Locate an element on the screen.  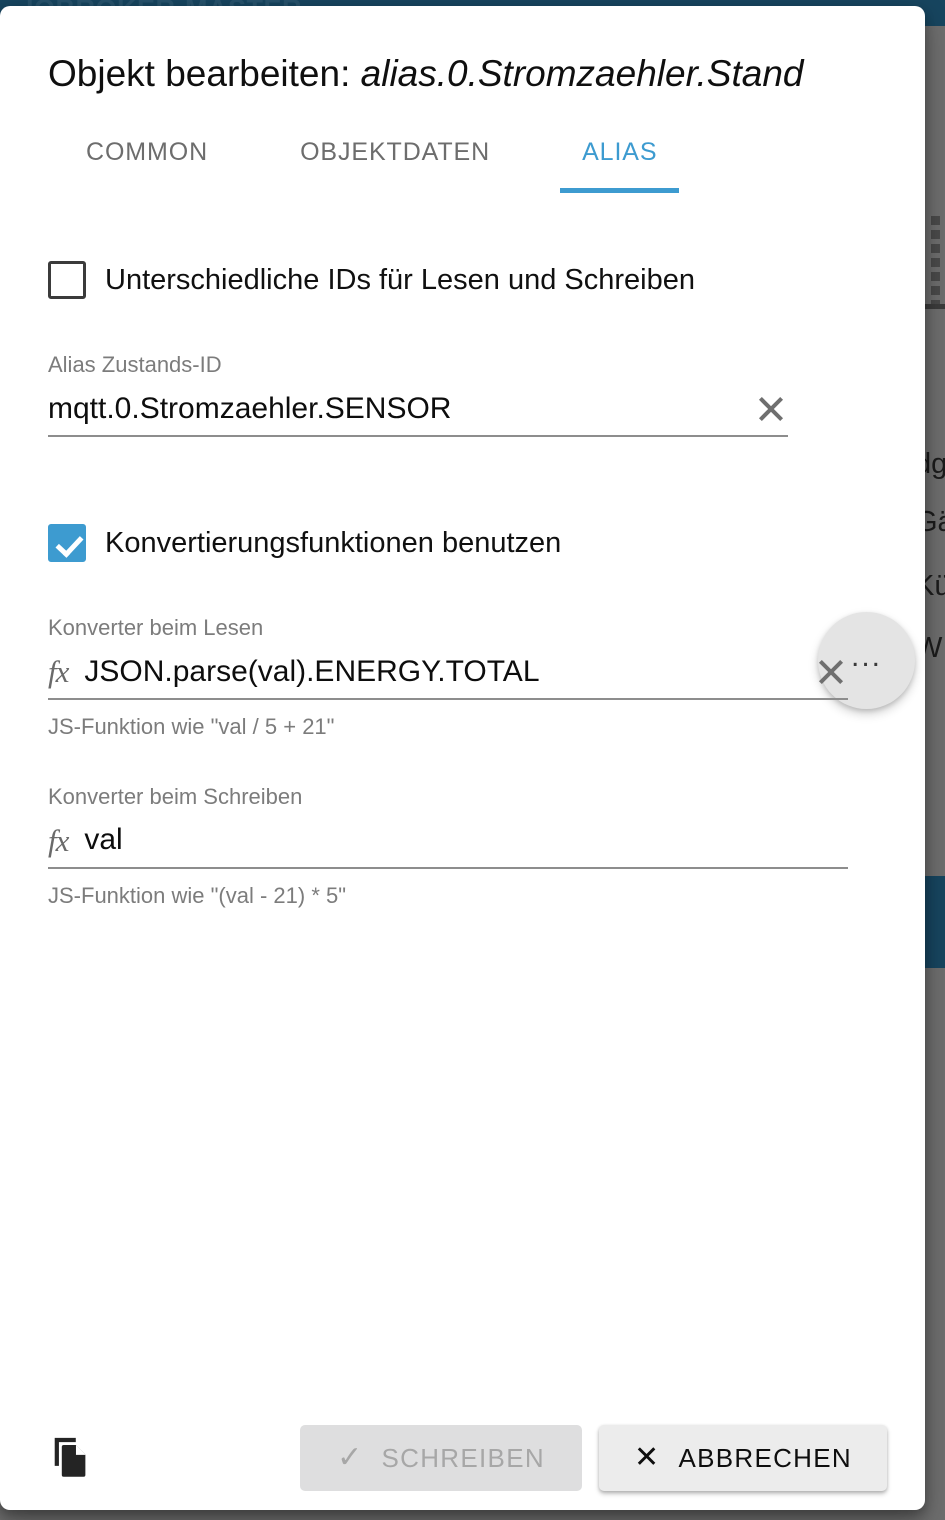
background-tree-dots-icon is located at coordinates (937, 262).